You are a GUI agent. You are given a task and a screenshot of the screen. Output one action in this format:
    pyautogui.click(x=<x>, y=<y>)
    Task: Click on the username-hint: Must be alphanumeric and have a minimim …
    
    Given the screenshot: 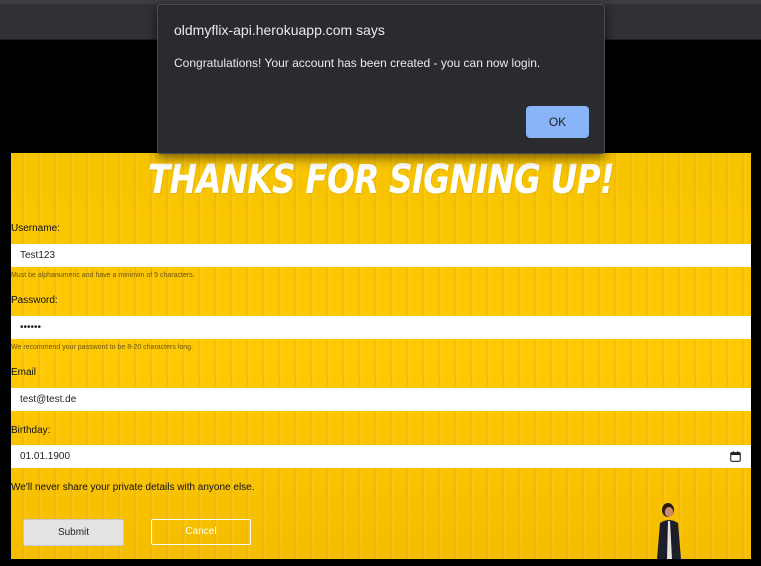 What is the action you would take?
    pyautogui.click(x=103, y=275)
    